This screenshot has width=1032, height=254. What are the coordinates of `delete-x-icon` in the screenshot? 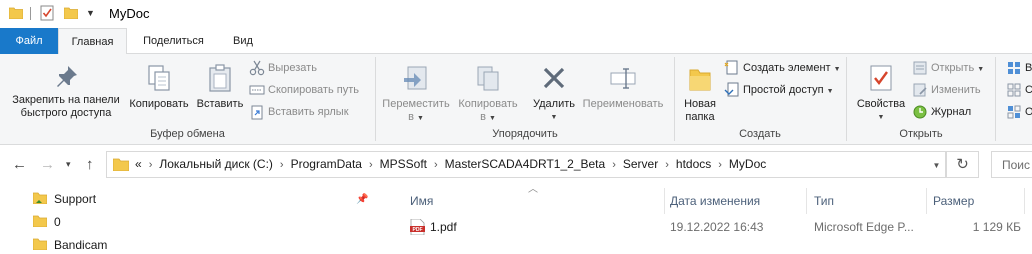 It's located at (554, 78).